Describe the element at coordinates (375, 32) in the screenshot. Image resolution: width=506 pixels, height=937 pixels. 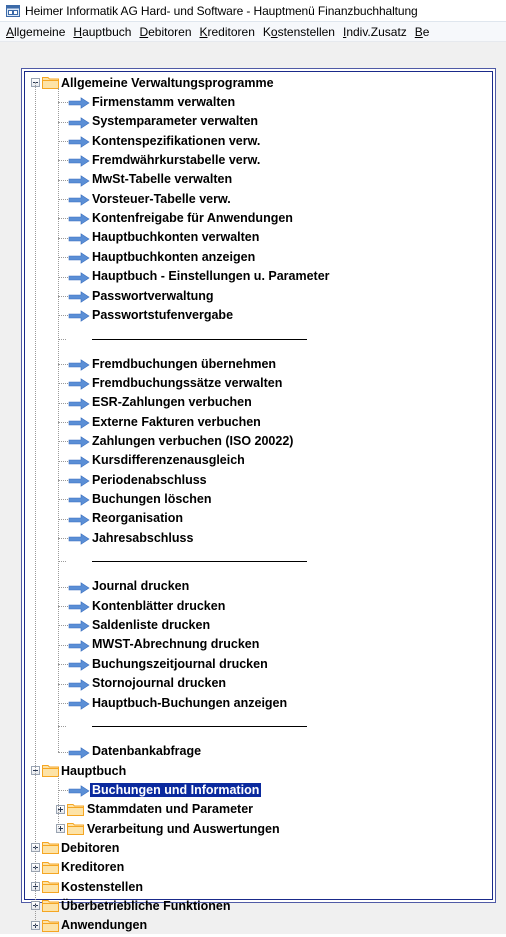
I see `menu-indiv-zusatz: Indiv.Zusatz` at that location.